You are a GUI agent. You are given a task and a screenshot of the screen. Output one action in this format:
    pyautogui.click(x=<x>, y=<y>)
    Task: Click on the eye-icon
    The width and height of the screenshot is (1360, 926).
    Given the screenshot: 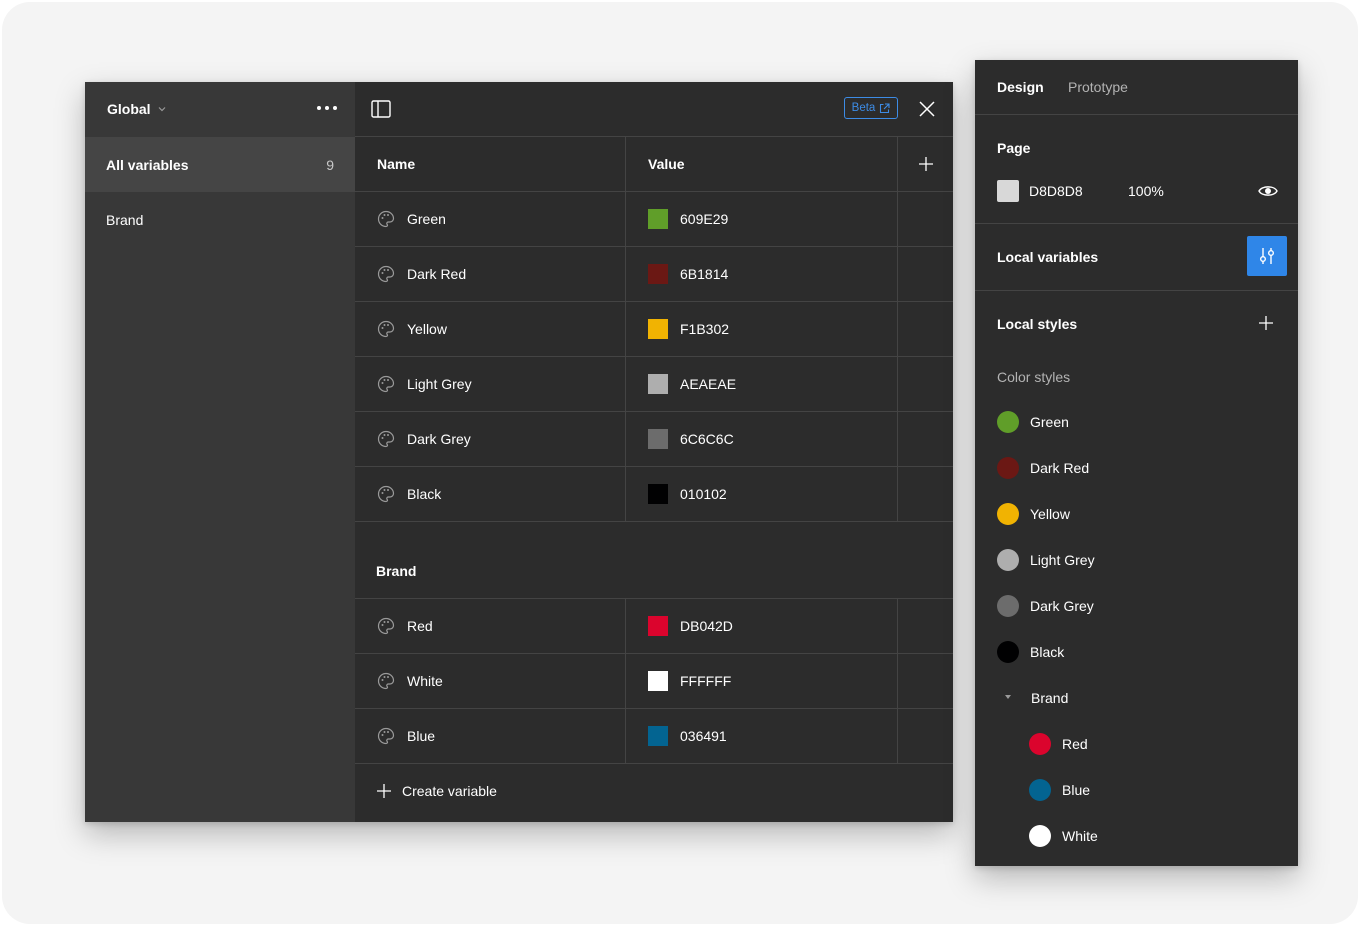 What is the action you would take?
    pyautogui.click(x=1268, y=191)
    